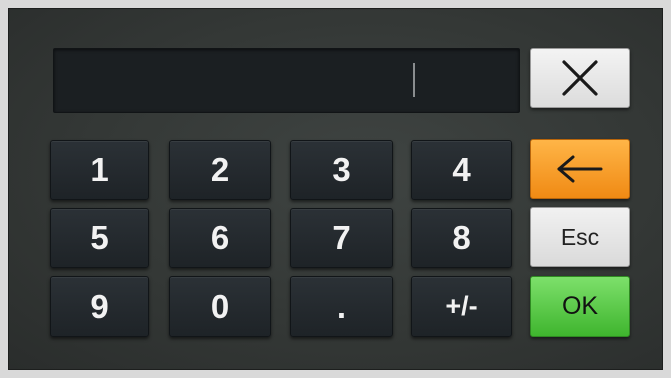  What do you see at coordinates (220, 306) in the screenshot?
I see `key-0: 0` at bounding box center [220, 306].